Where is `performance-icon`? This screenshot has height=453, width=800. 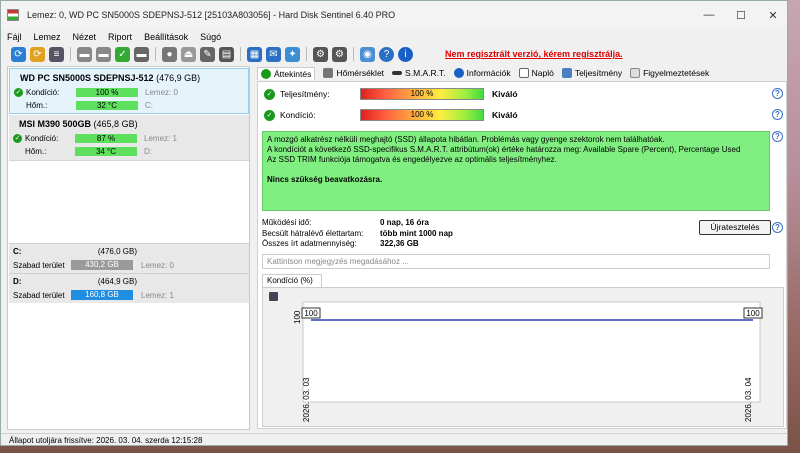 performance-icon is located at coordinates (566, 73).